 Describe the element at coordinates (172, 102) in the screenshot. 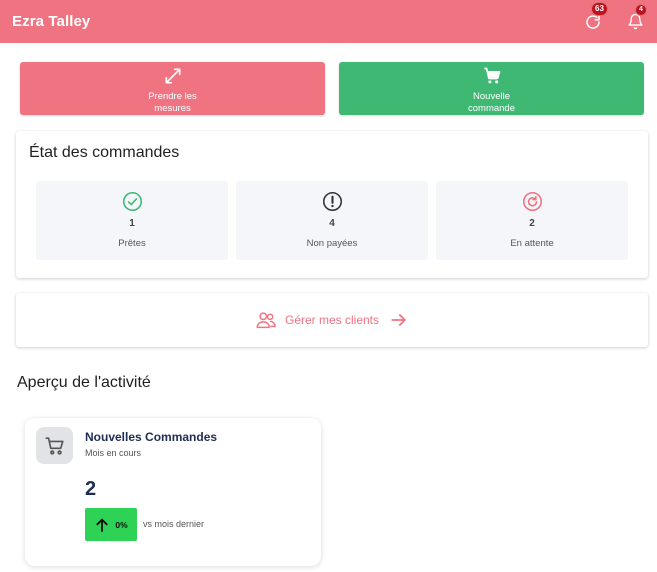

I see `take-measurements-label: Prendre les mesures` at that location.